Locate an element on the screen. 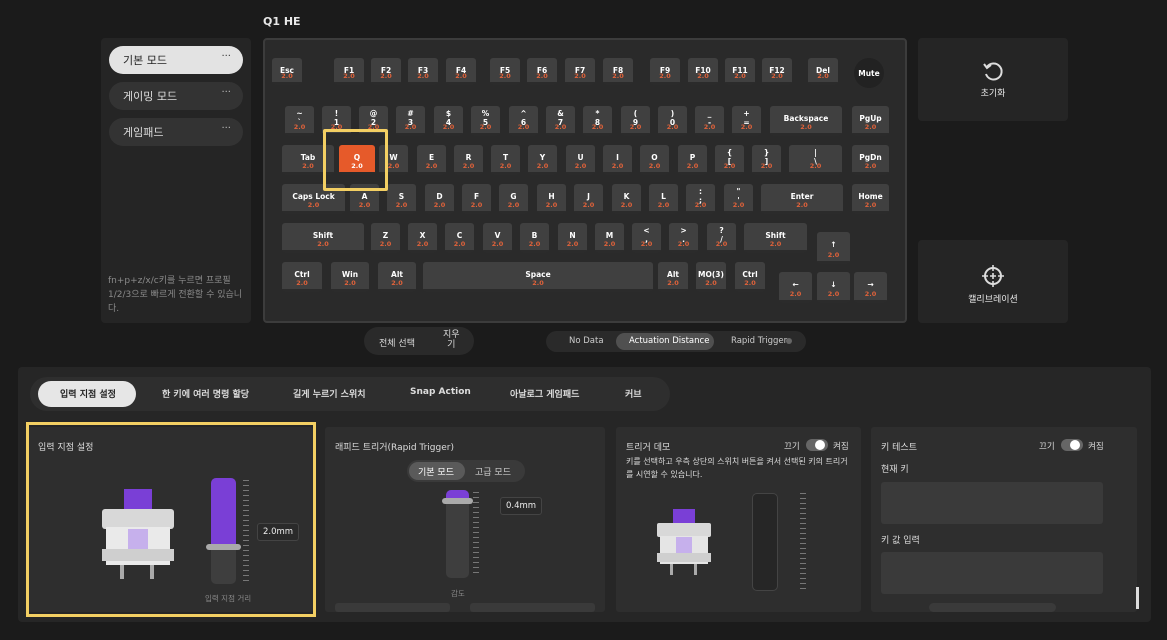  key: C 2.0 is located at coordinates (459, 238).